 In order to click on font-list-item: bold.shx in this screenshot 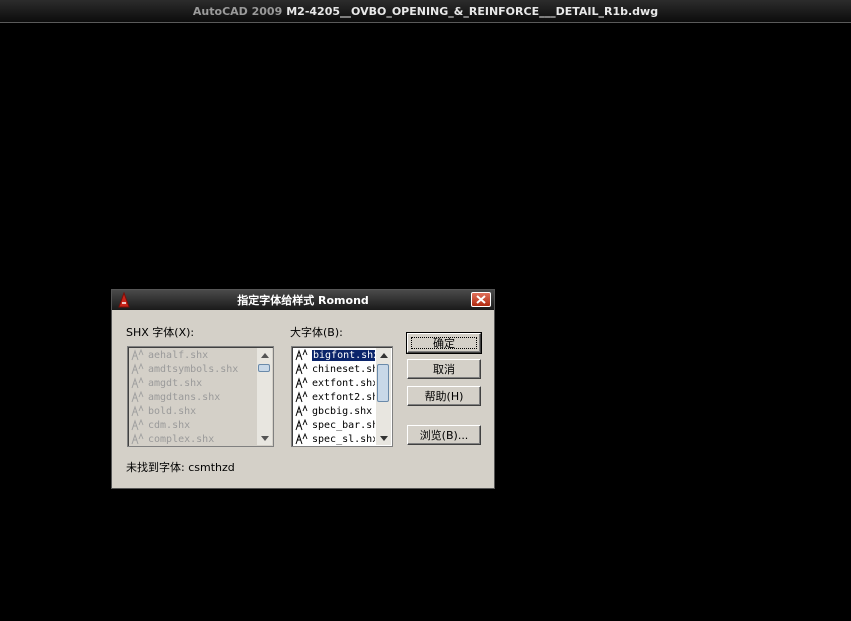, I will do `click(192, 411)`.